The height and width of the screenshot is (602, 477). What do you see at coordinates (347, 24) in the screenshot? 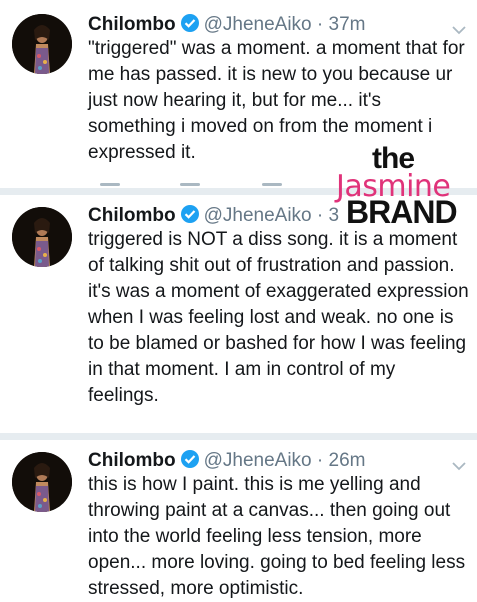
I see `timestamp: 37m` at bounding box center [347, 24].